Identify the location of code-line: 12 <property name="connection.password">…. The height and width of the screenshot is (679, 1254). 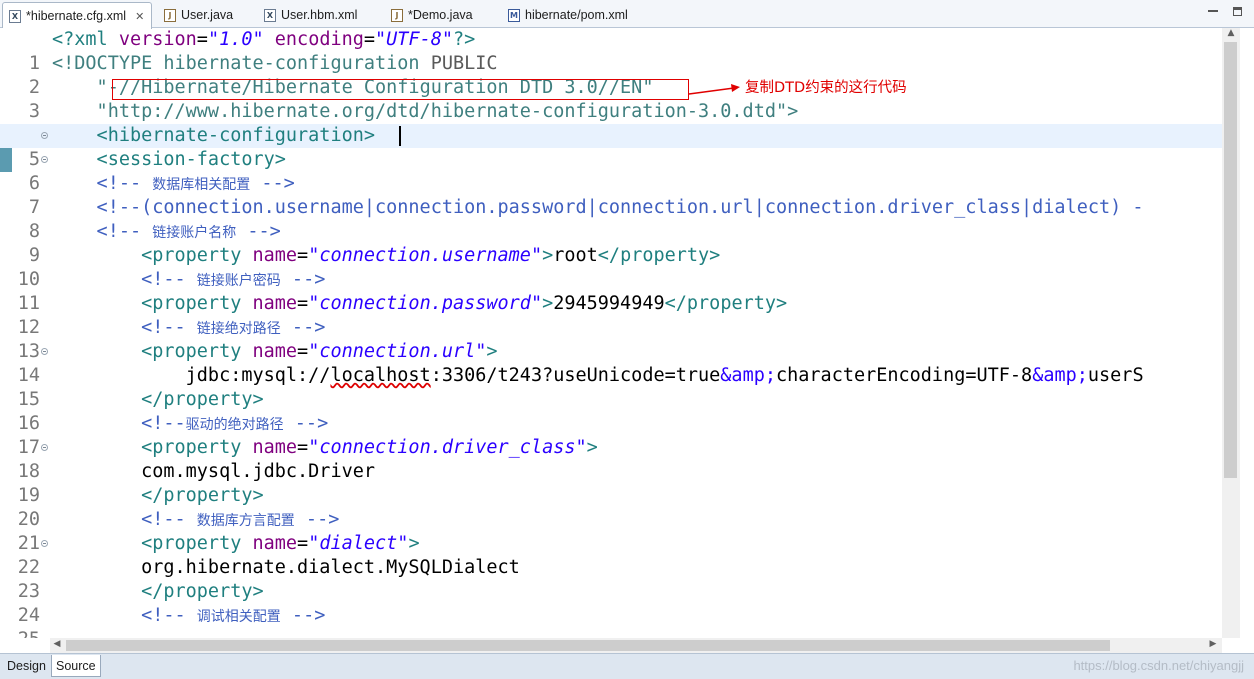
(611, 315).